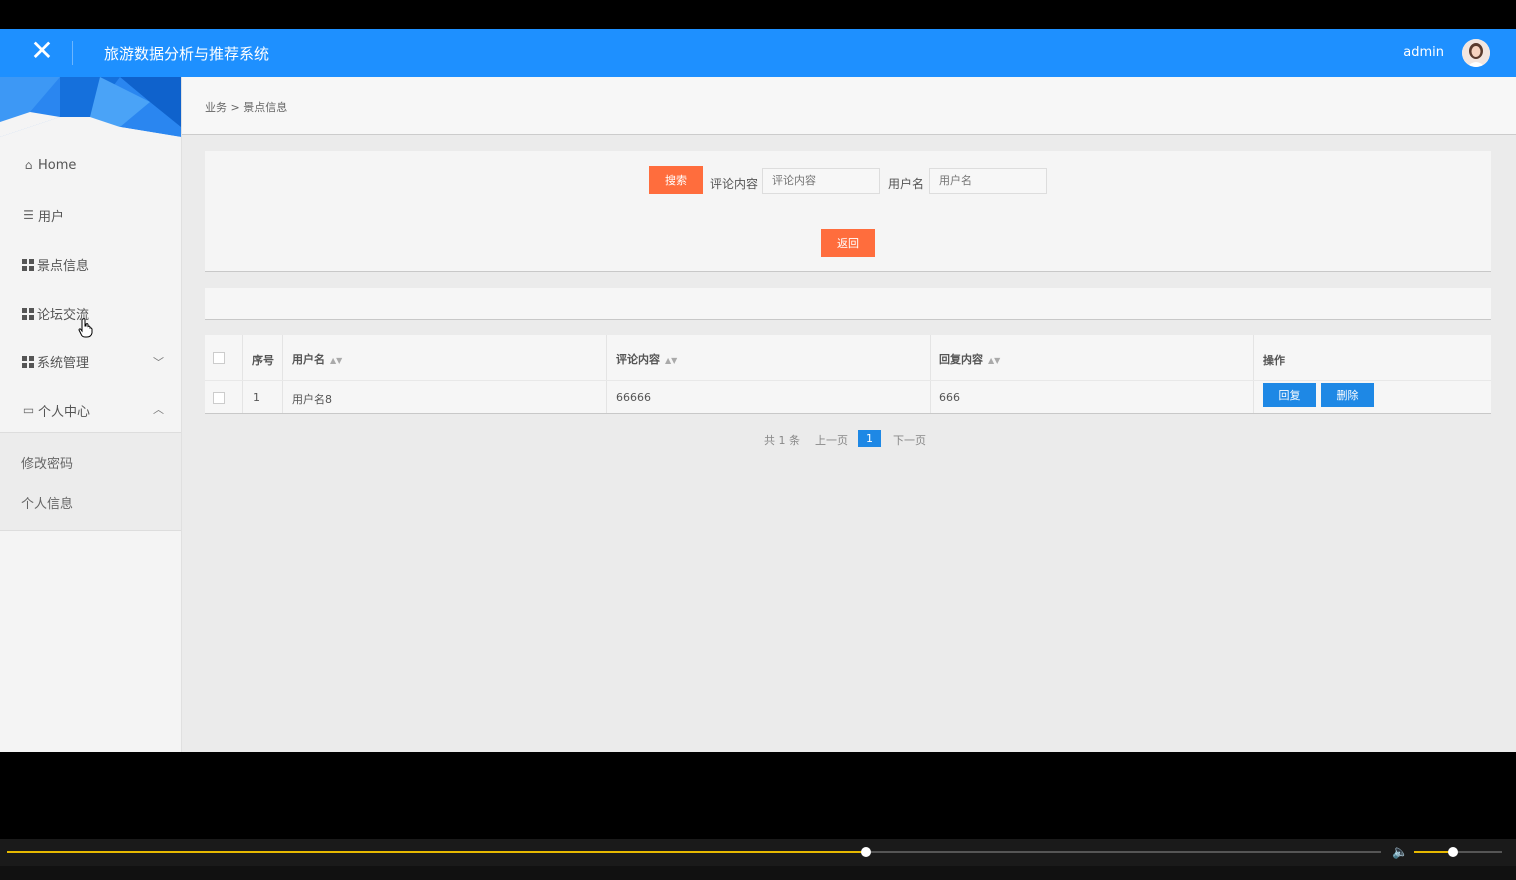 The height and width of the screenshot is (880, 1516). What do you see at coordinates (308, 359) in the screenshot?
I see `header-label: 用户名` at bounding box center [308, 359].